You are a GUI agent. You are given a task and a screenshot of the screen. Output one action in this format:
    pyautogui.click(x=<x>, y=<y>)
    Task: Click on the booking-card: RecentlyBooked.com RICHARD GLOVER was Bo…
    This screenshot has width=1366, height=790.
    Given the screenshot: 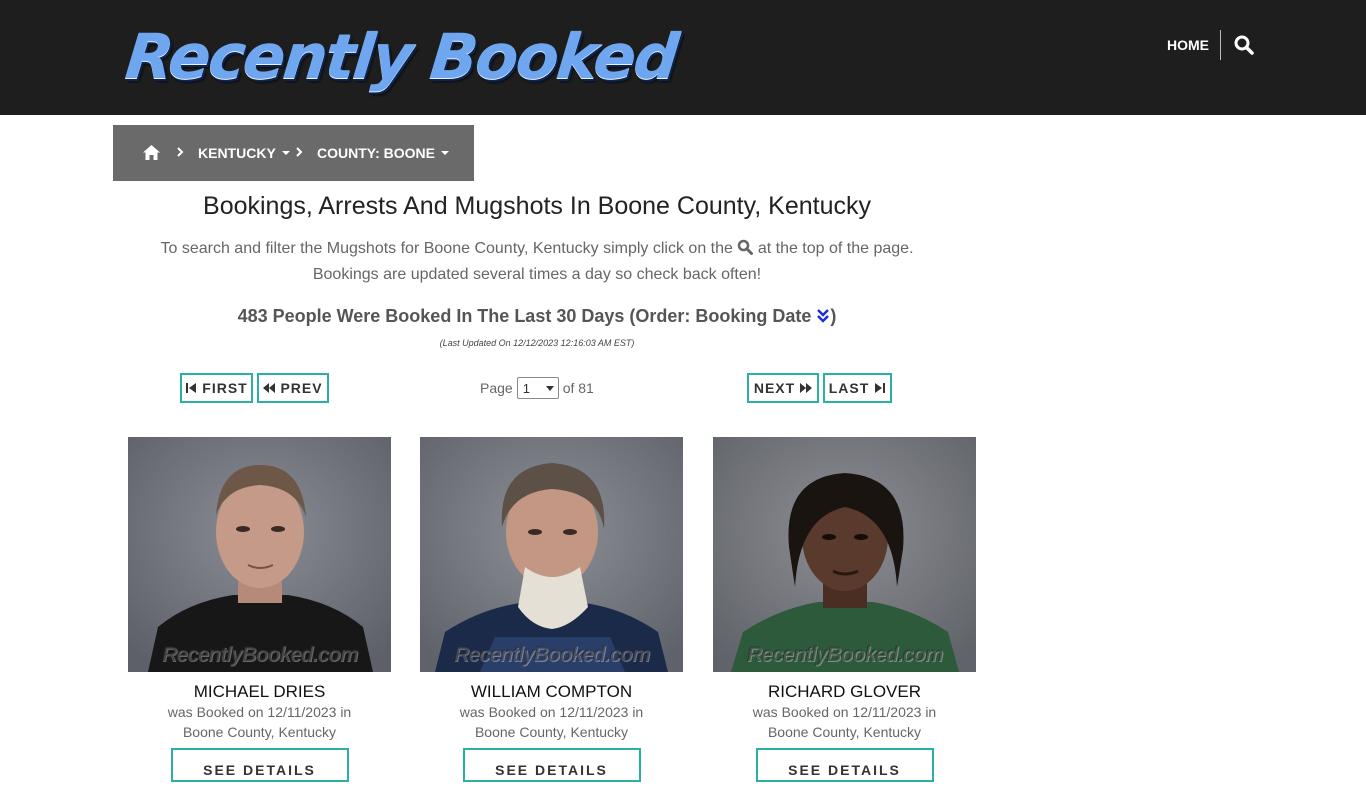 What is the action you would take?
    pyautogui.click(x=844, y=609)
    